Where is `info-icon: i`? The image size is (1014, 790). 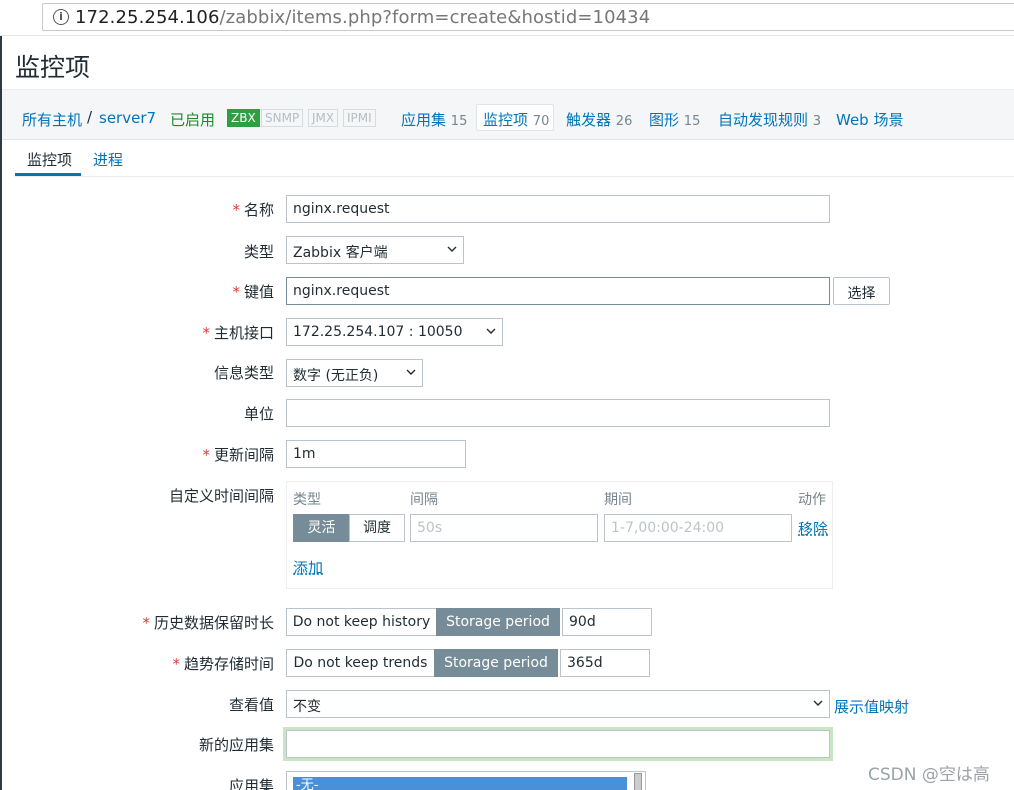 info-icon: i is located at coordinates (61, 17).